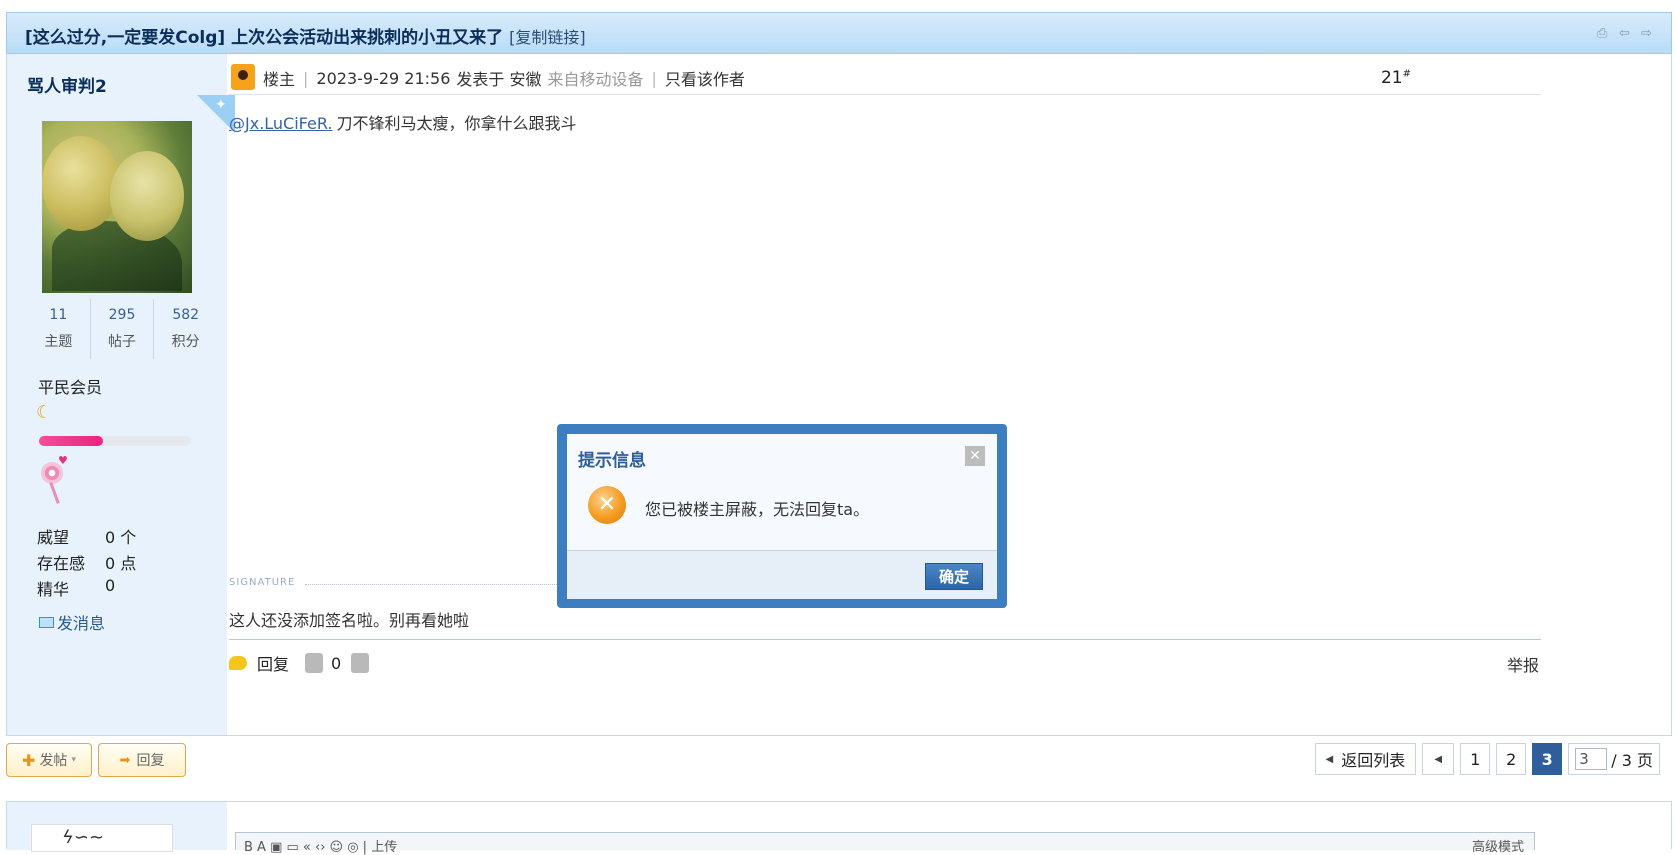 The width and height of the screenshot is (1678, 855). What do you see at coordinates (185, 329) in the screenshot?
I see `stat-points: 582 积分` at bounding box center [185, 329].